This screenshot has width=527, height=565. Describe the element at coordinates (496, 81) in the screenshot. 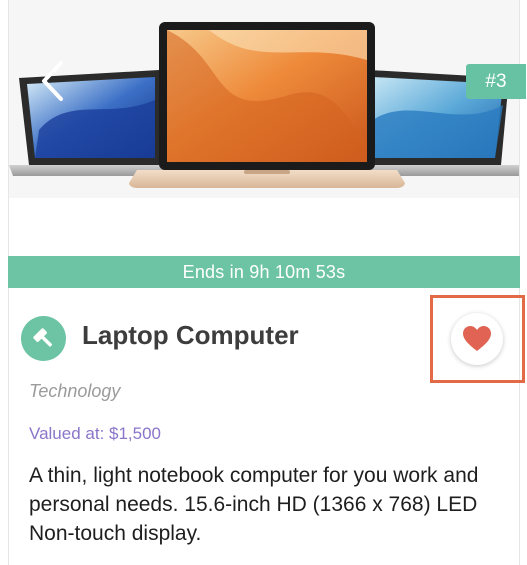

I see `rank-badge: #3` at that location.